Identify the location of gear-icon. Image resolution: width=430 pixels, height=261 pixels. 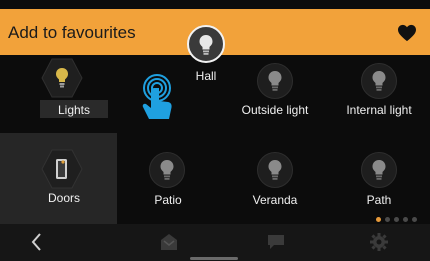
(379, 242).